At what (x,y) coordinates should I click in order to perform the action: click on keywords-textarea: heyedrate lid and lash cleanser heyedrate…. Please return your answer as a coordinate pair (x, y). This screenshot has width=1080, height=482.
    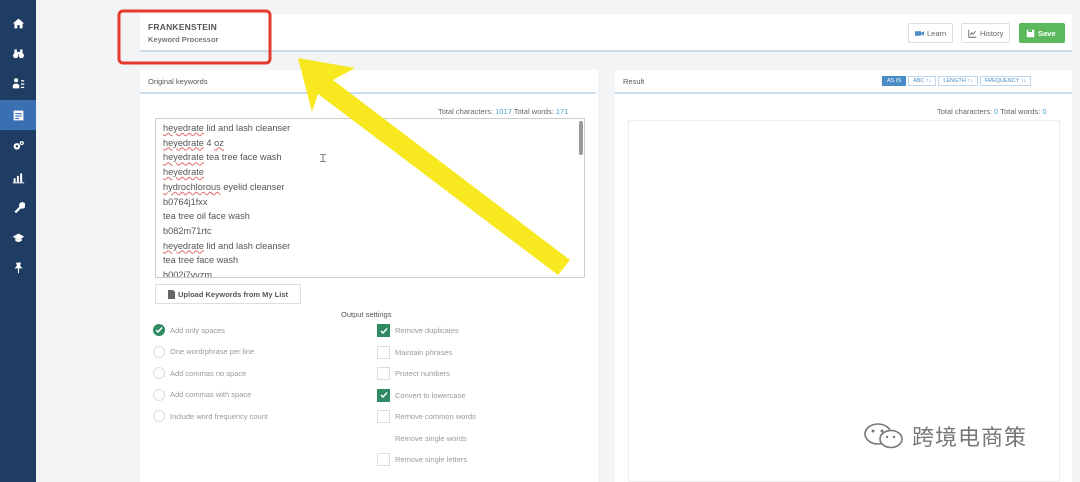
    Looking at the image, I should click on (370, 198).